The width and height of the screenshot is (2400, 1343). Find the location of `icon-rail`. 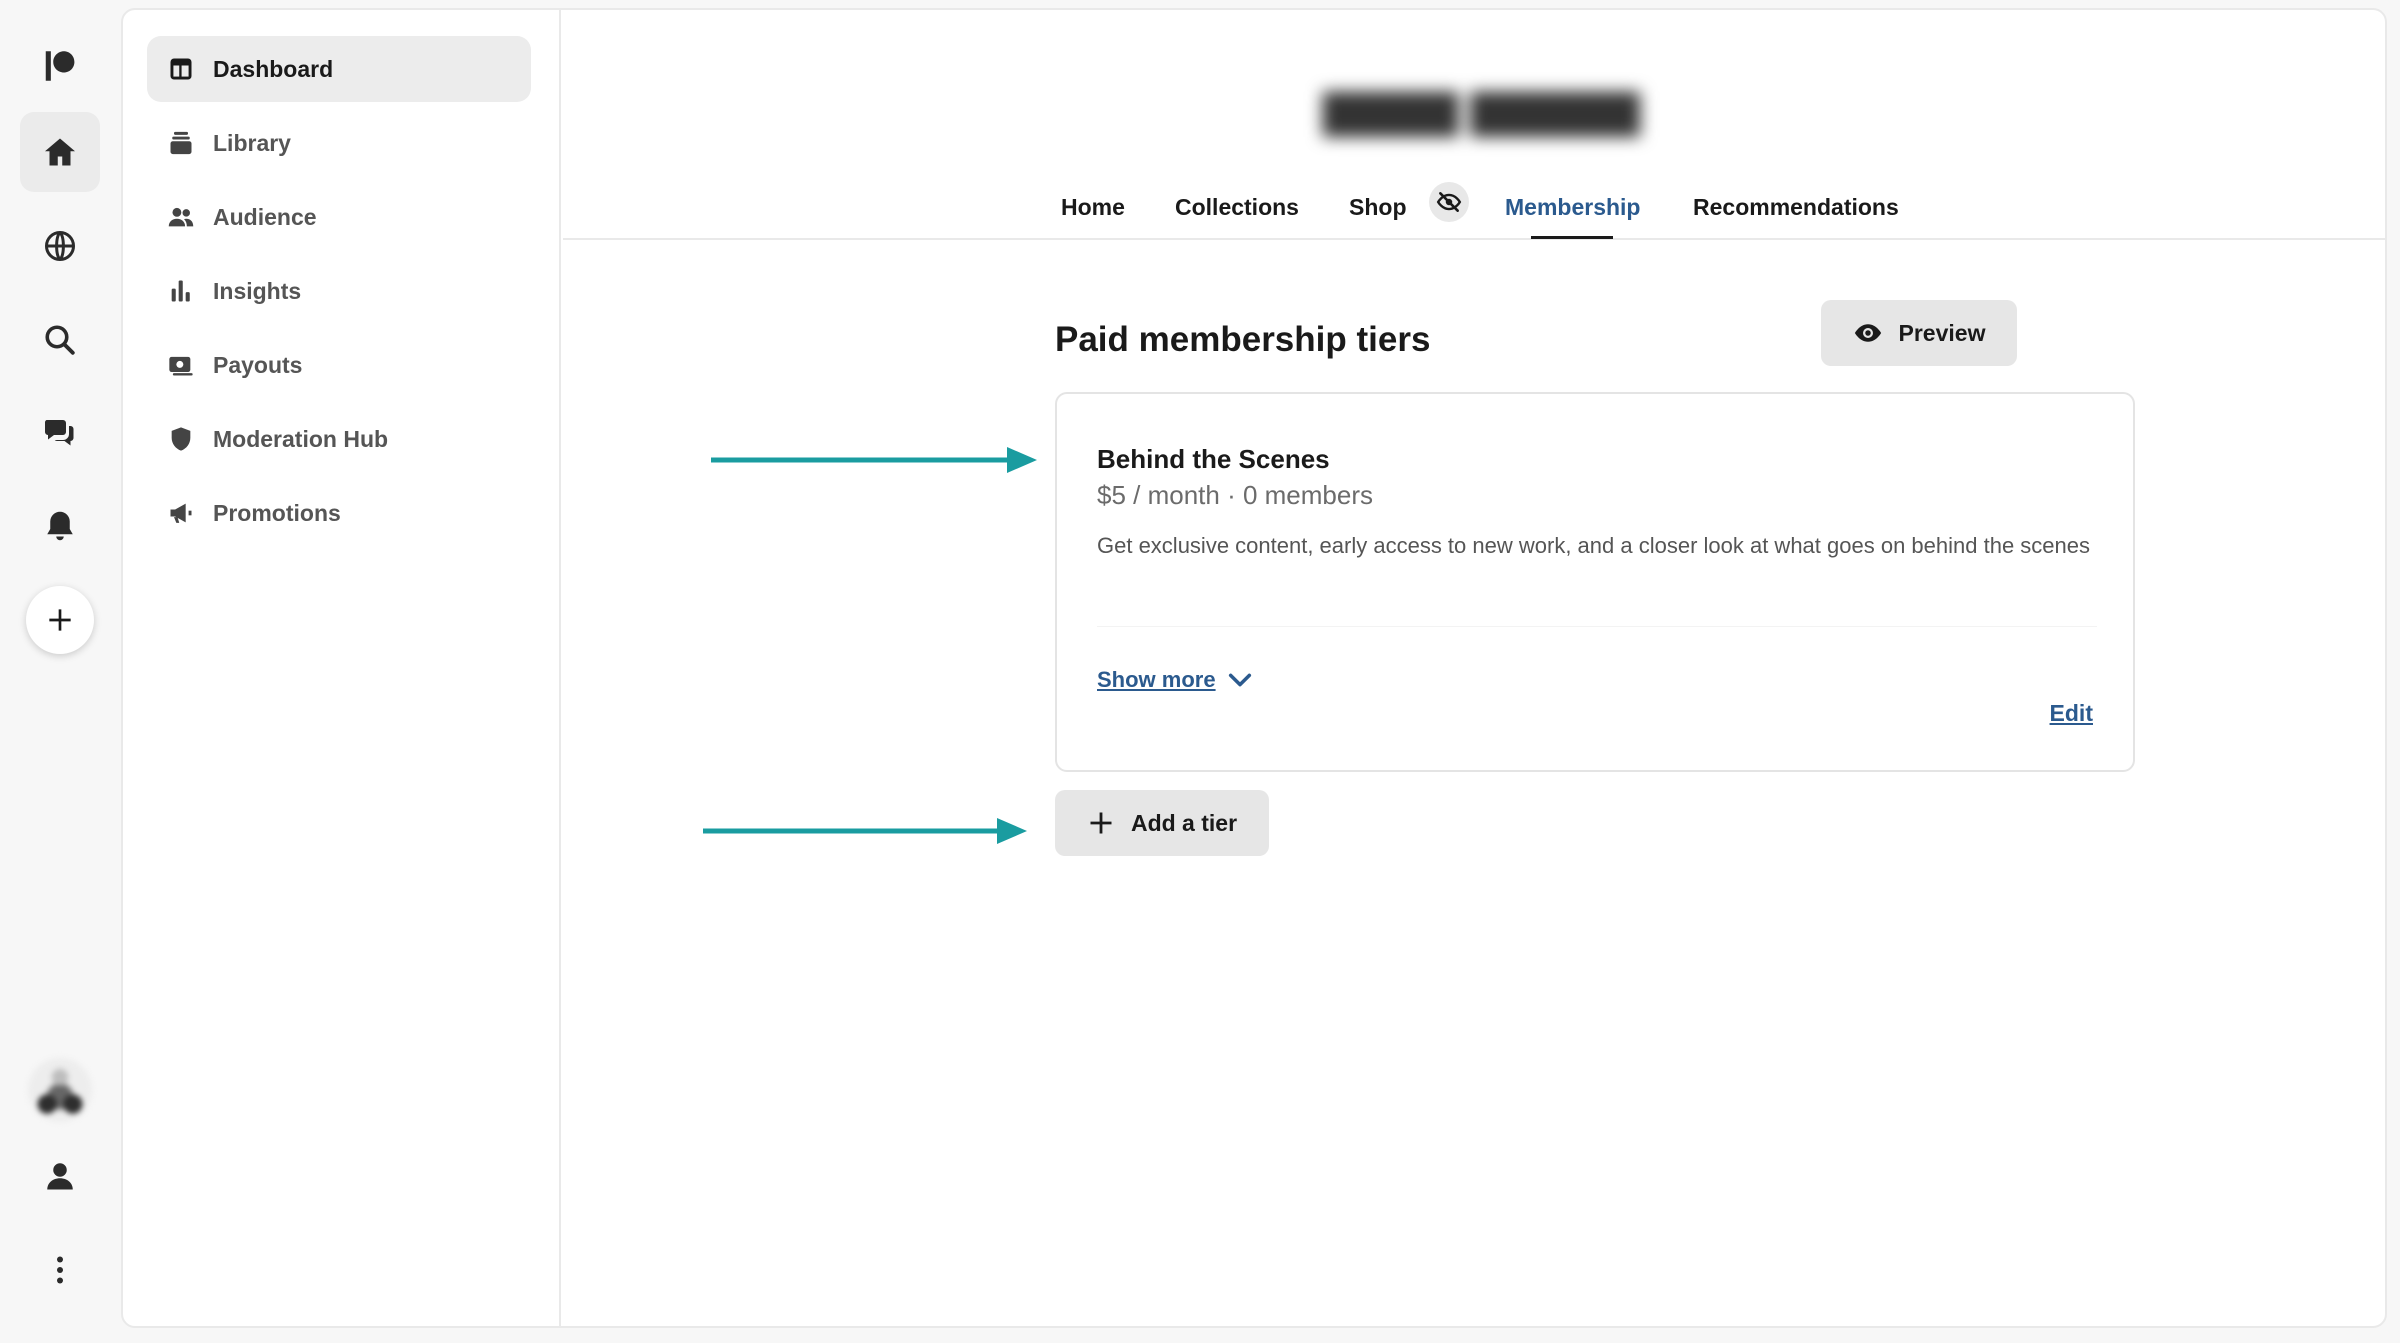

icon-rail is located at coordinates (60, 671).